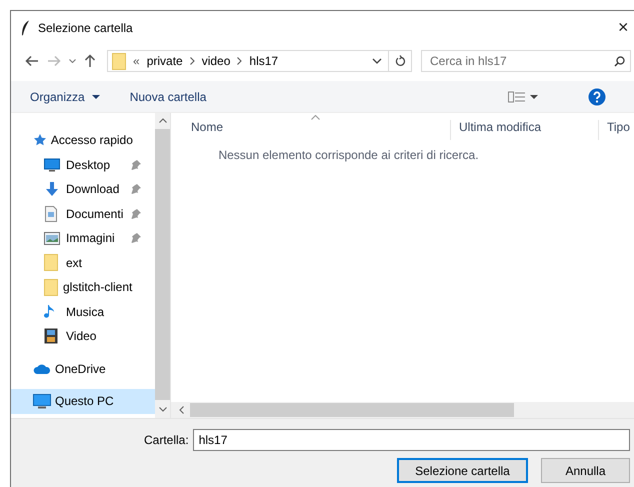 This screenshot has width=634, height=487. I want to click on refresh-icon, so click(400, 61).